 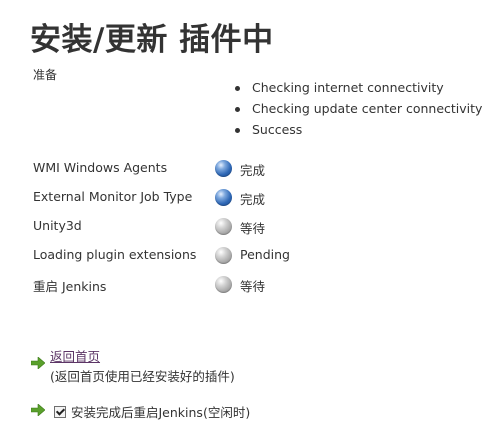 I want to click on back-to-home-link: 返回首页, so click(x=75, y=355).